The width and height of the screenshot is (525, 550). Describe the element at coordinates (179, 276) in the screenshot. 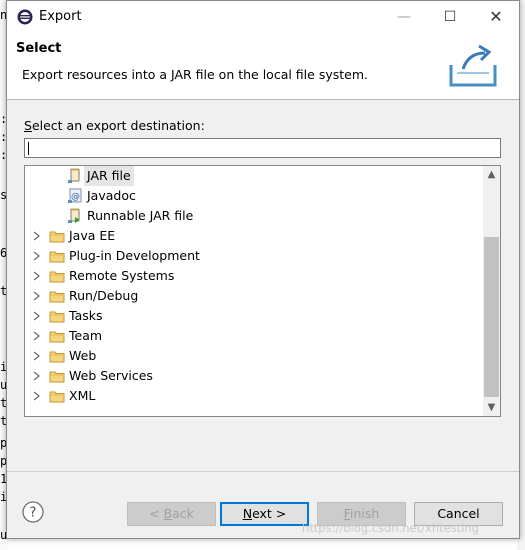

I see `tree-category-remote-systems: Remote Systems` at that location.